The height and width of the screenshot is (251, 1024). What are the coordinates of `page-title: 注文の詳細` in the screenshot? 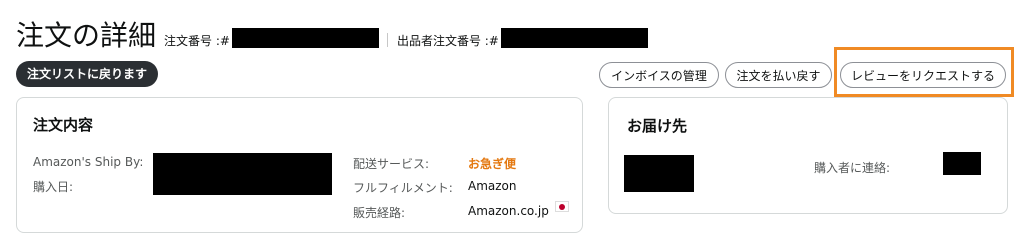 It's located at (86, 35).